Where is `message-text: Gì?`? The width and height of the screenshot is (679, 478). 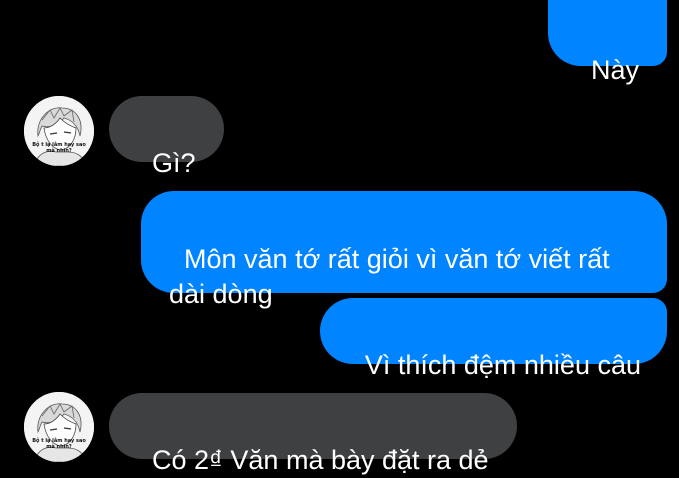 message-text: Gì? is located at coordinates (174, 163).